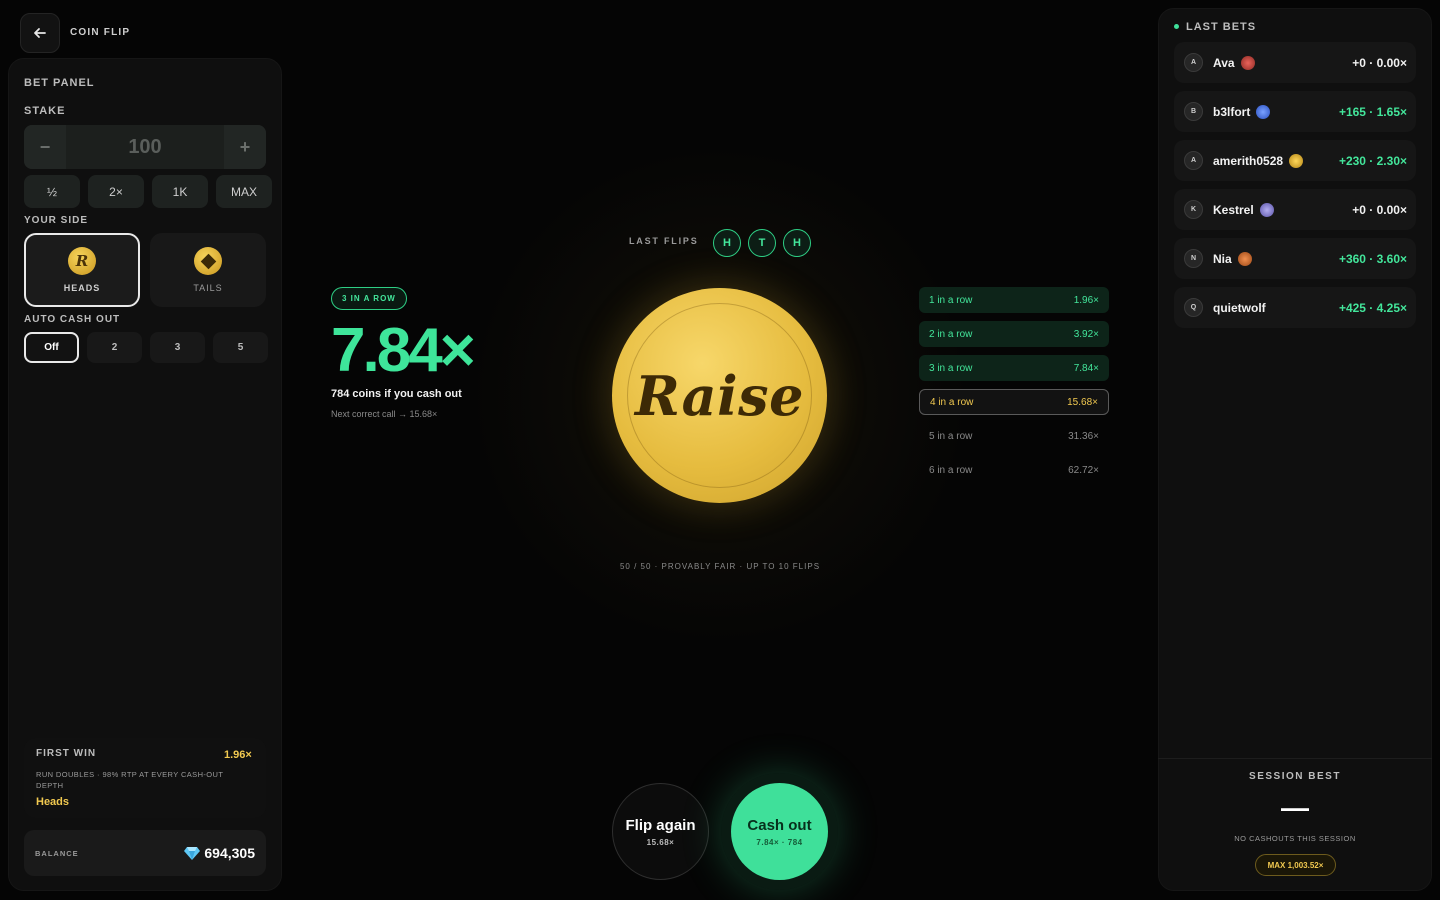 Image resolution: width=1440 pixels, height=900 pixels. I want to click on current-multiplier: 7.84×, so click(403, 350).